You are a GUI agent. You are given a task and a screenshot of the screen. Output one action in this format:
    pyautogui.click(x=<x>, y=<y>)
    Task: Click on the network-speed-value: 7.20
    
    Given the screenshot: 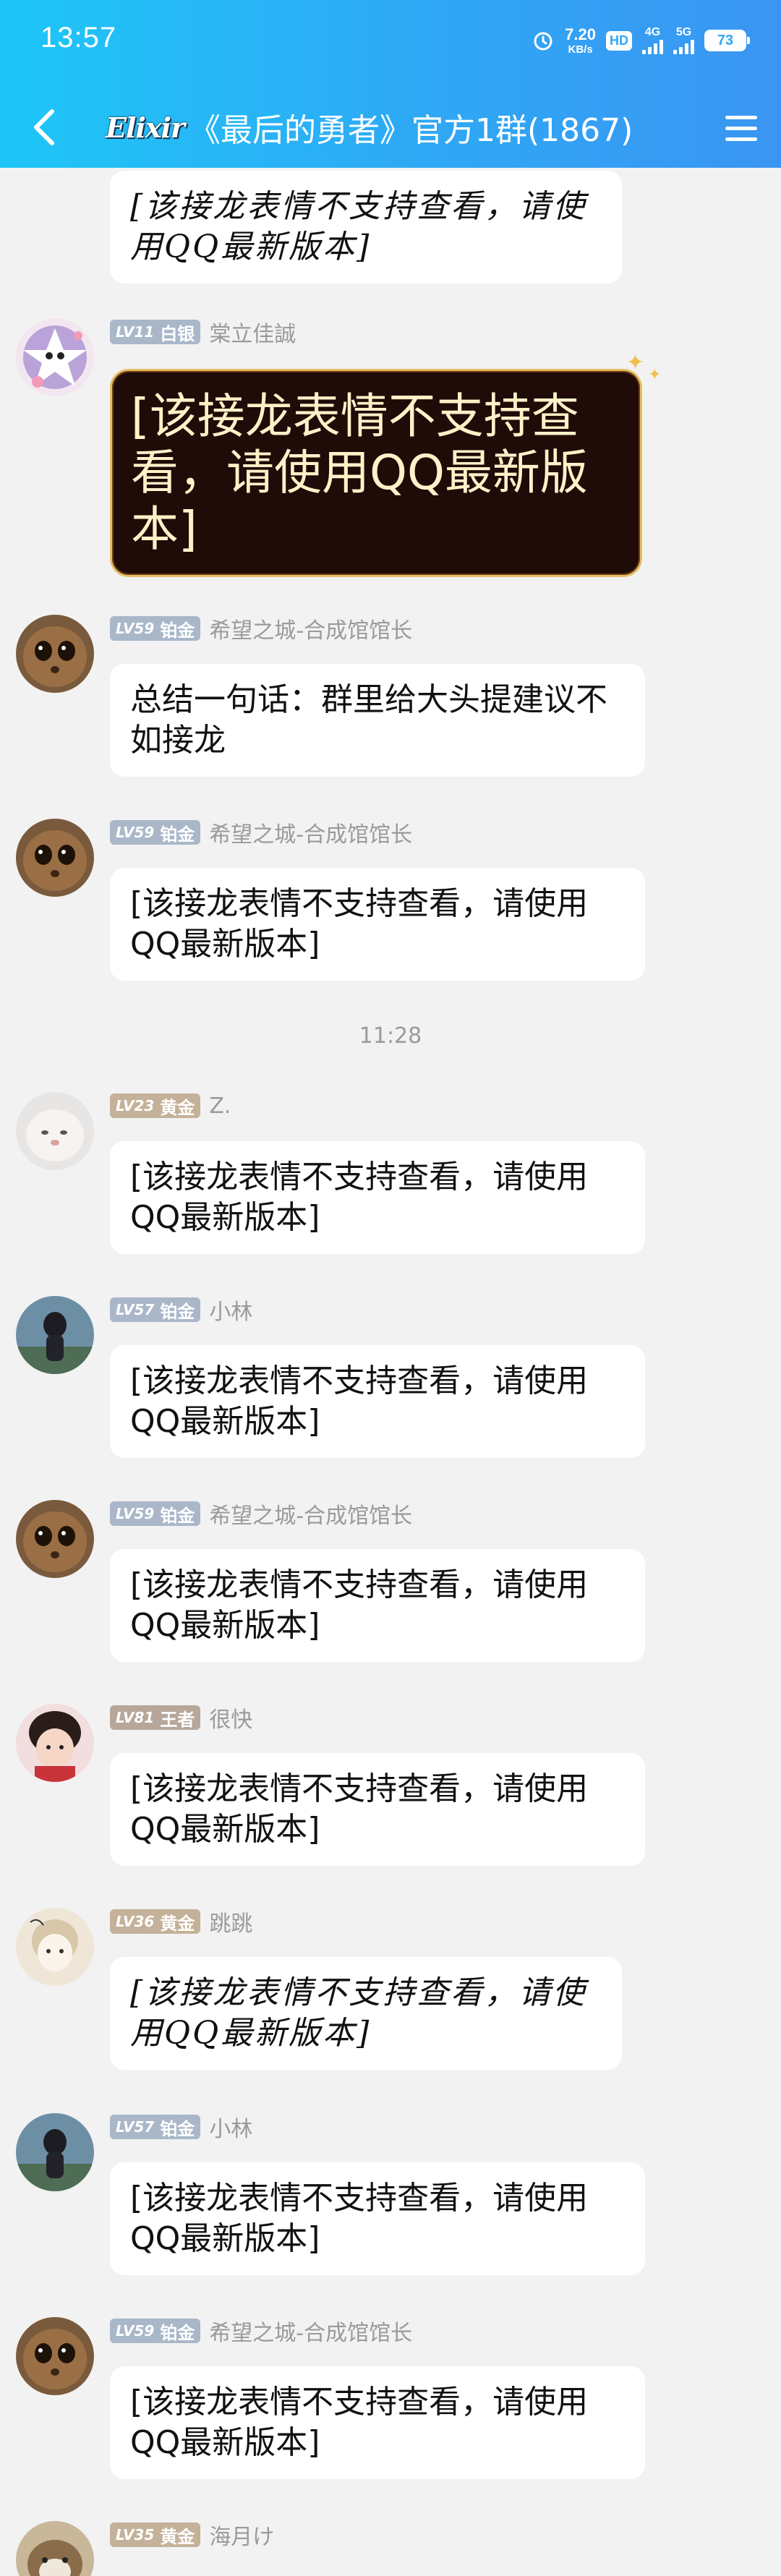 What is the action you would take?
    pyautogui.click(x=580, y=34)
    